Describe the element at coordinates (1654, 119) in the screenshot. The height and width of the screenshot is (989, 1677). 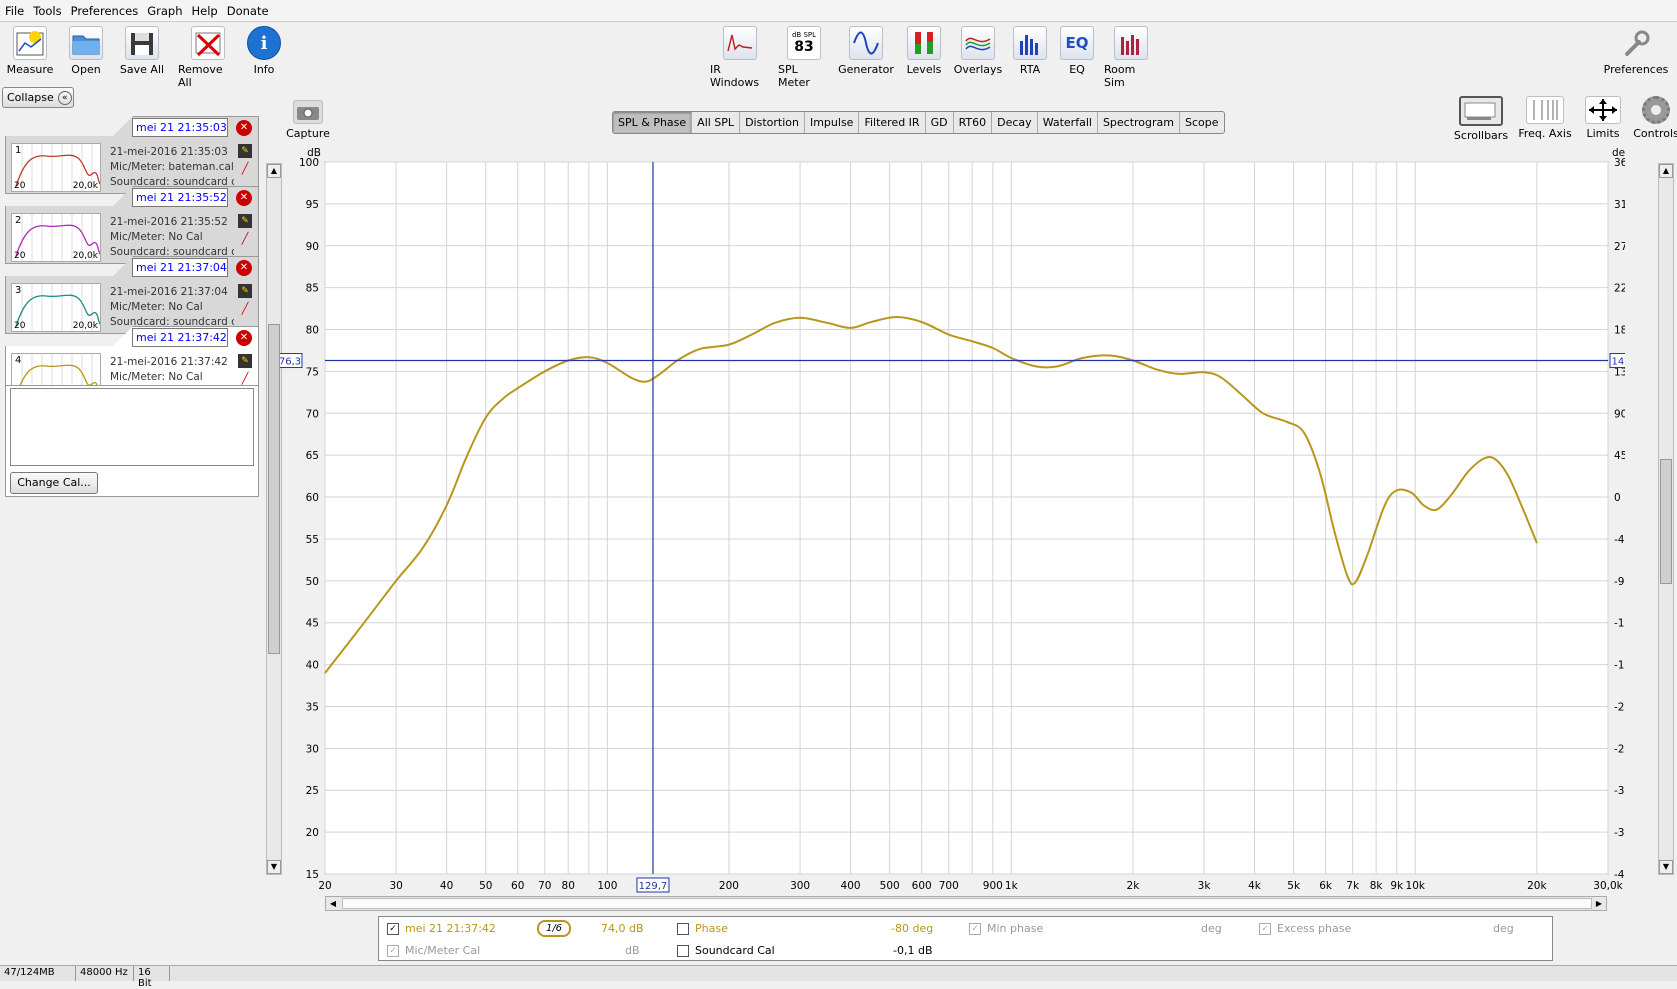
I see `controls-button: Controls` at that location.